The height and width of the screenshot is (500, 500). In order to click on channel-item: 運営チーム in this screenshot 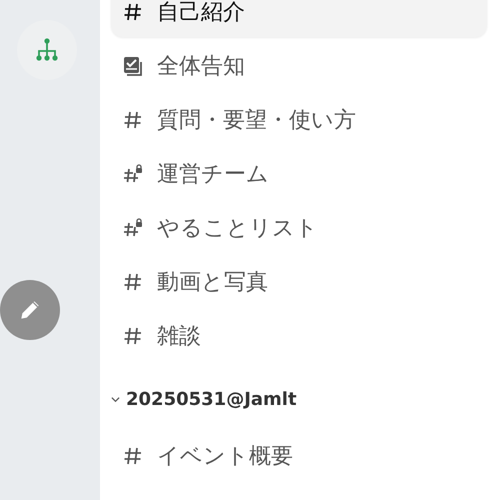, I will do `click(299, 174)`.